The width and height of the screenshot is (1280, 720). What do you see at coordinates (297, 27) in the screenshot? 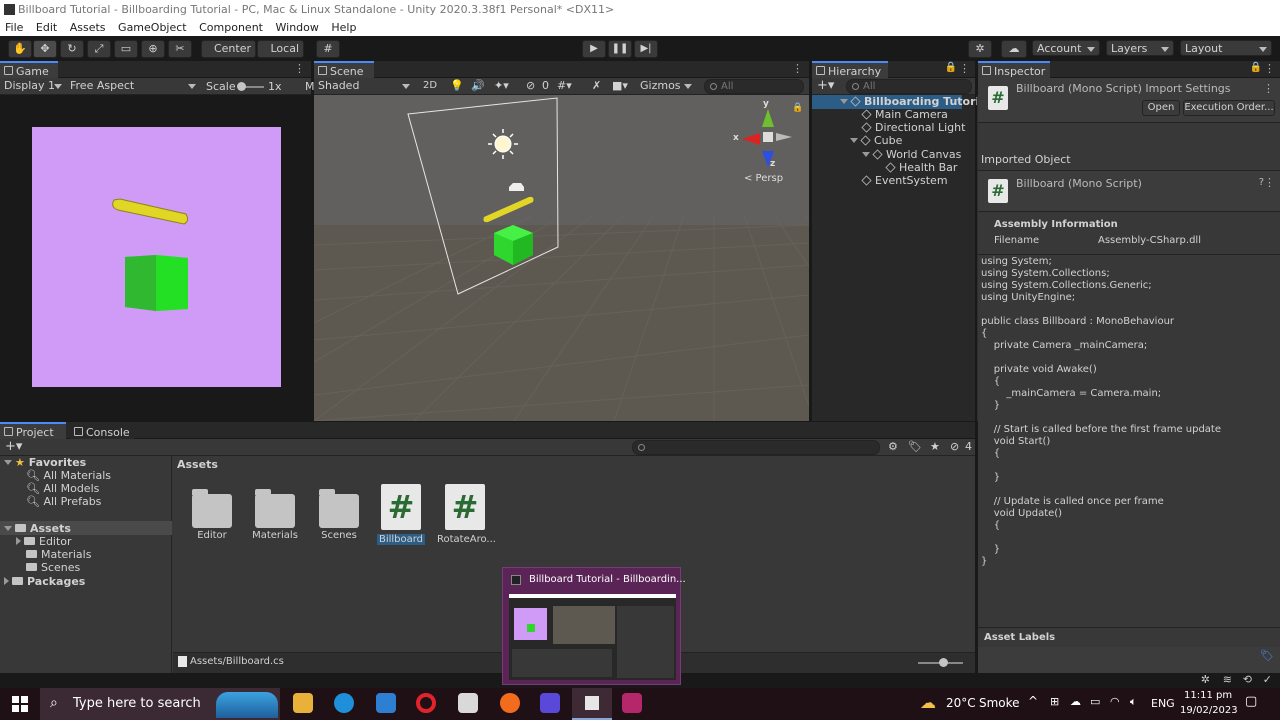
I see `menu-window: Window` at bounding box center [297, 27].